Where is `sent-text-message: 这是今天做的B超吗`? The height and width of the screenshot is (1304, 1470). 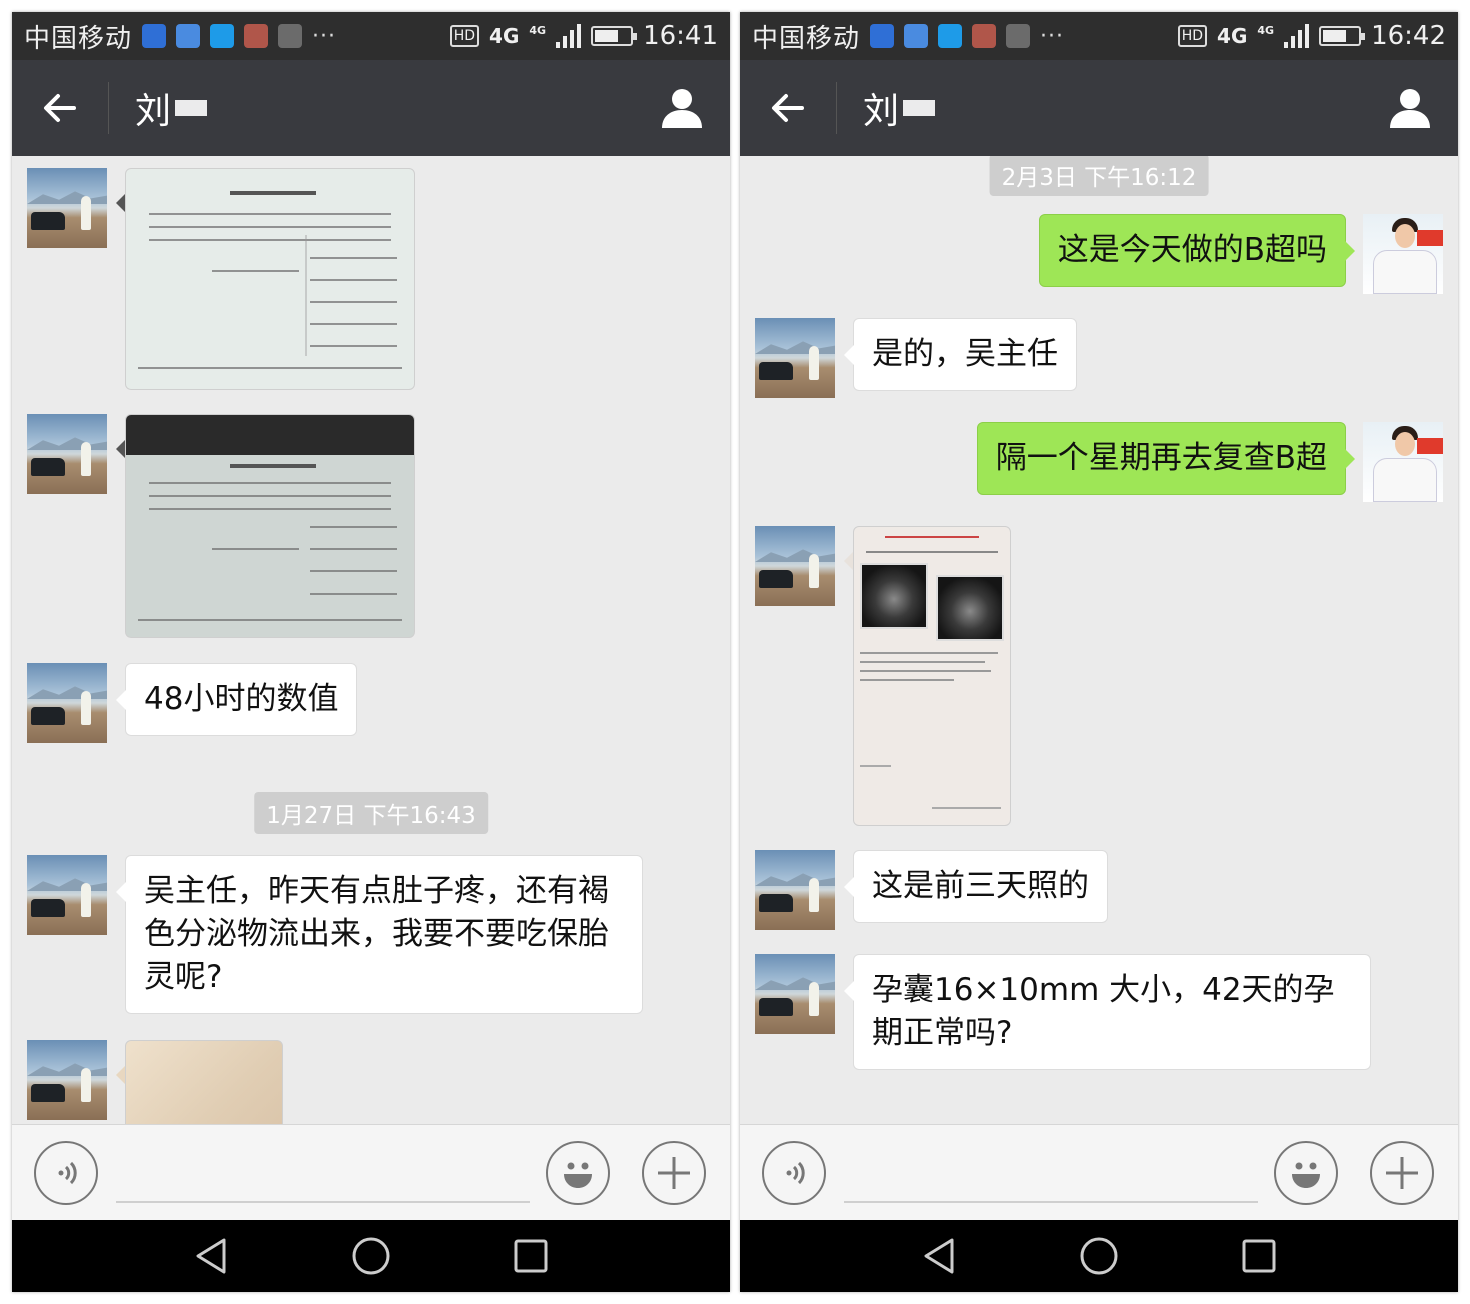 sent-text-message: 这是今天做的B超吗 is located at coordinates (1197, 250).